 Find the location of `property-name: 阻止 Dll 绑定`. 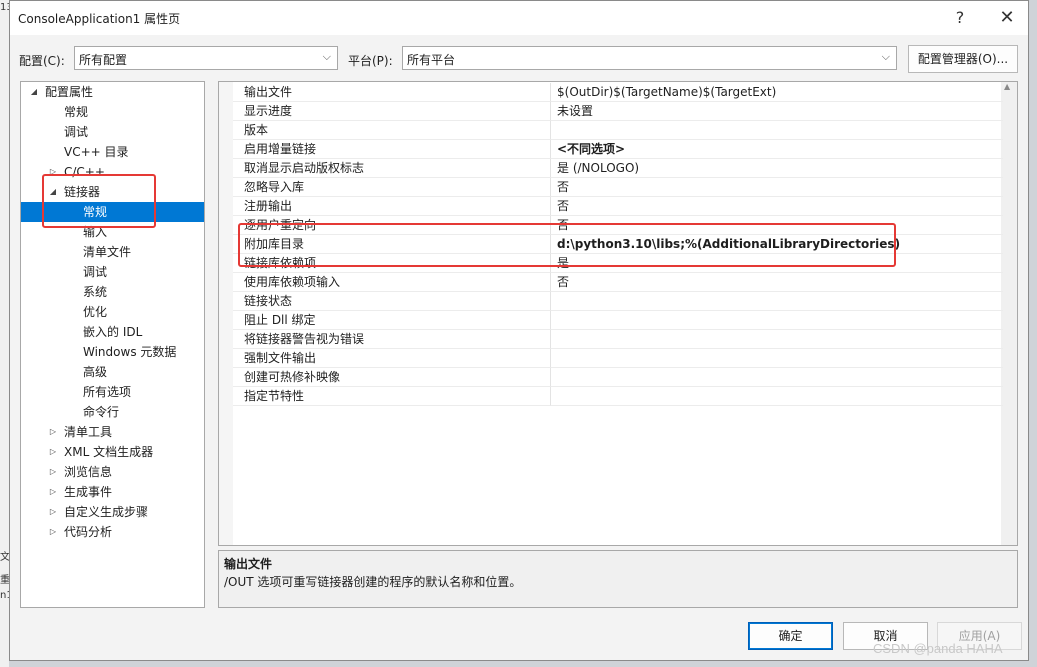

property-name: 阻止 Dll 绑定 is located at coordinates (392, 320).